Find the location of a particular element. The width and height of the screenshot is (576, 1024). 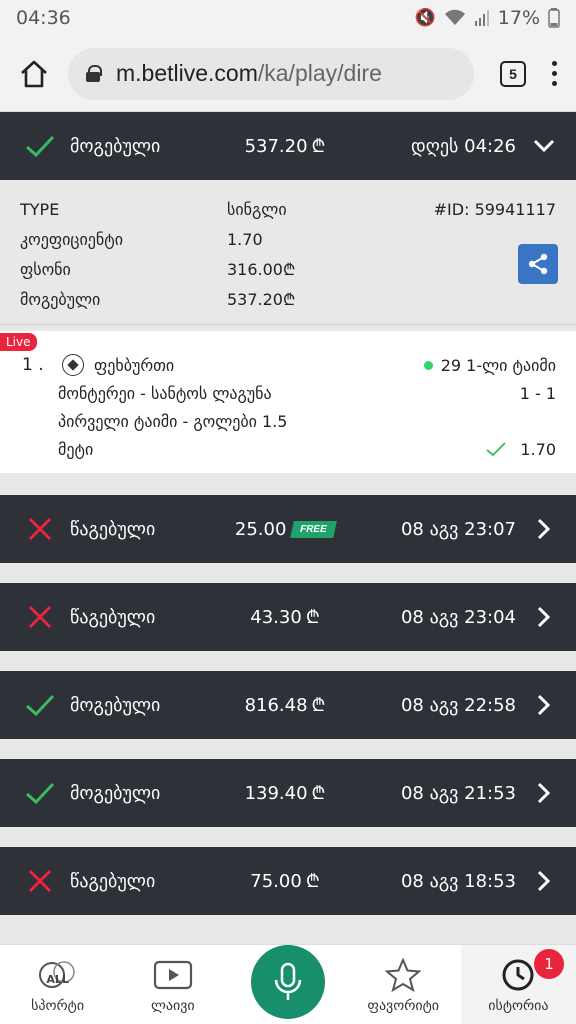

bet-date: 08 აგვ 22:58 is located at coordinates (458, 705).